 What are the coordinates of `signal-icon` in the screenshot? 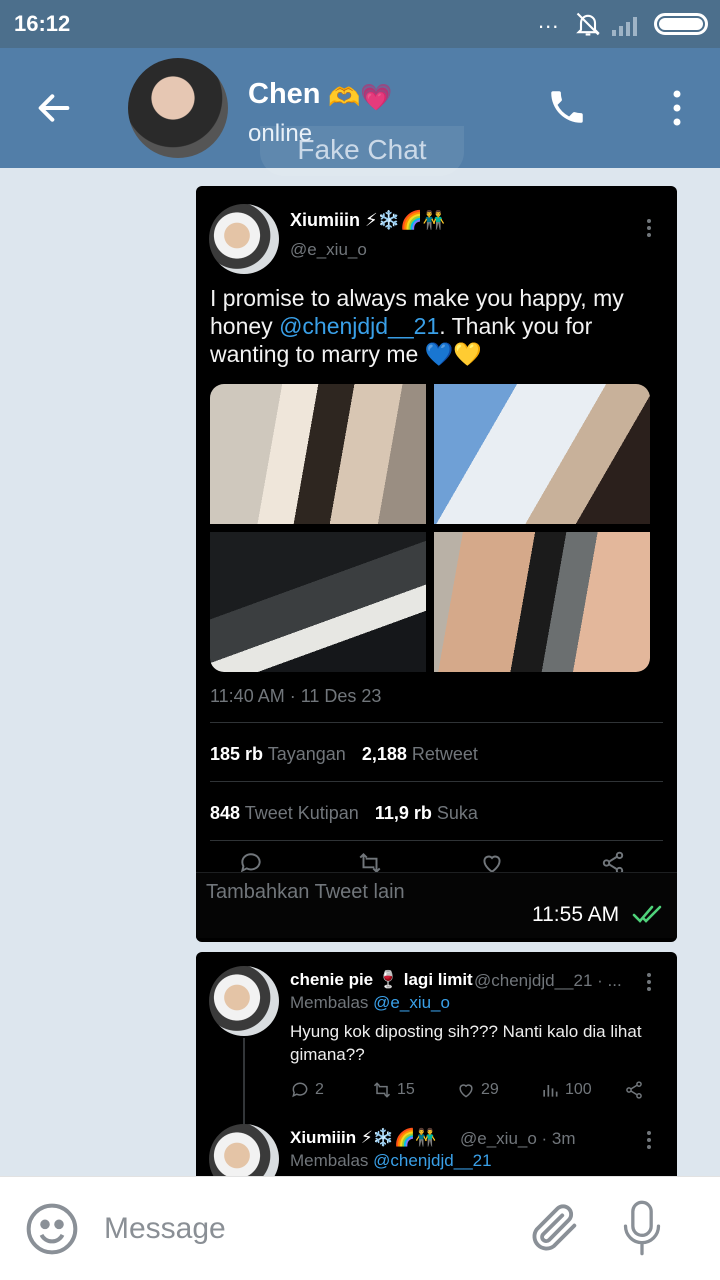 It's located at (624, 26).